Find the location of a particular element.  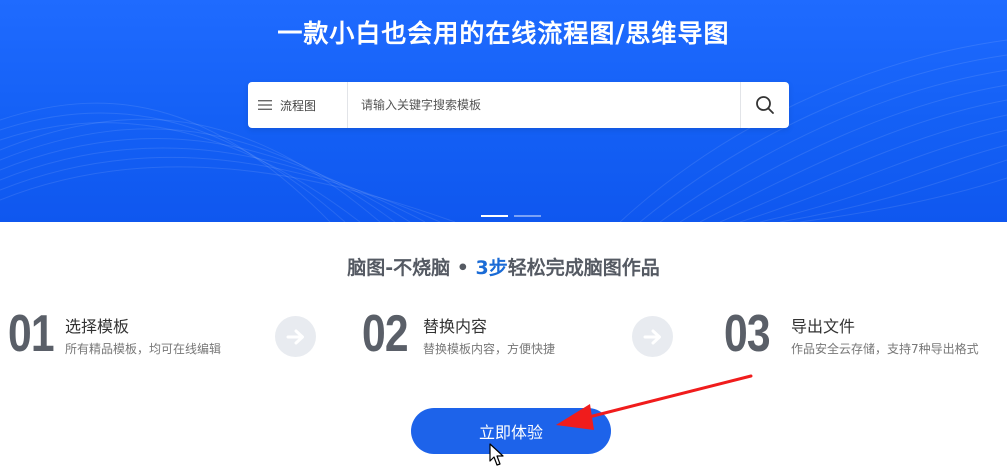

step-3: 03 导出文件 作品安全云存储，支持7种导出格式 is located at coordinates (865, 337).